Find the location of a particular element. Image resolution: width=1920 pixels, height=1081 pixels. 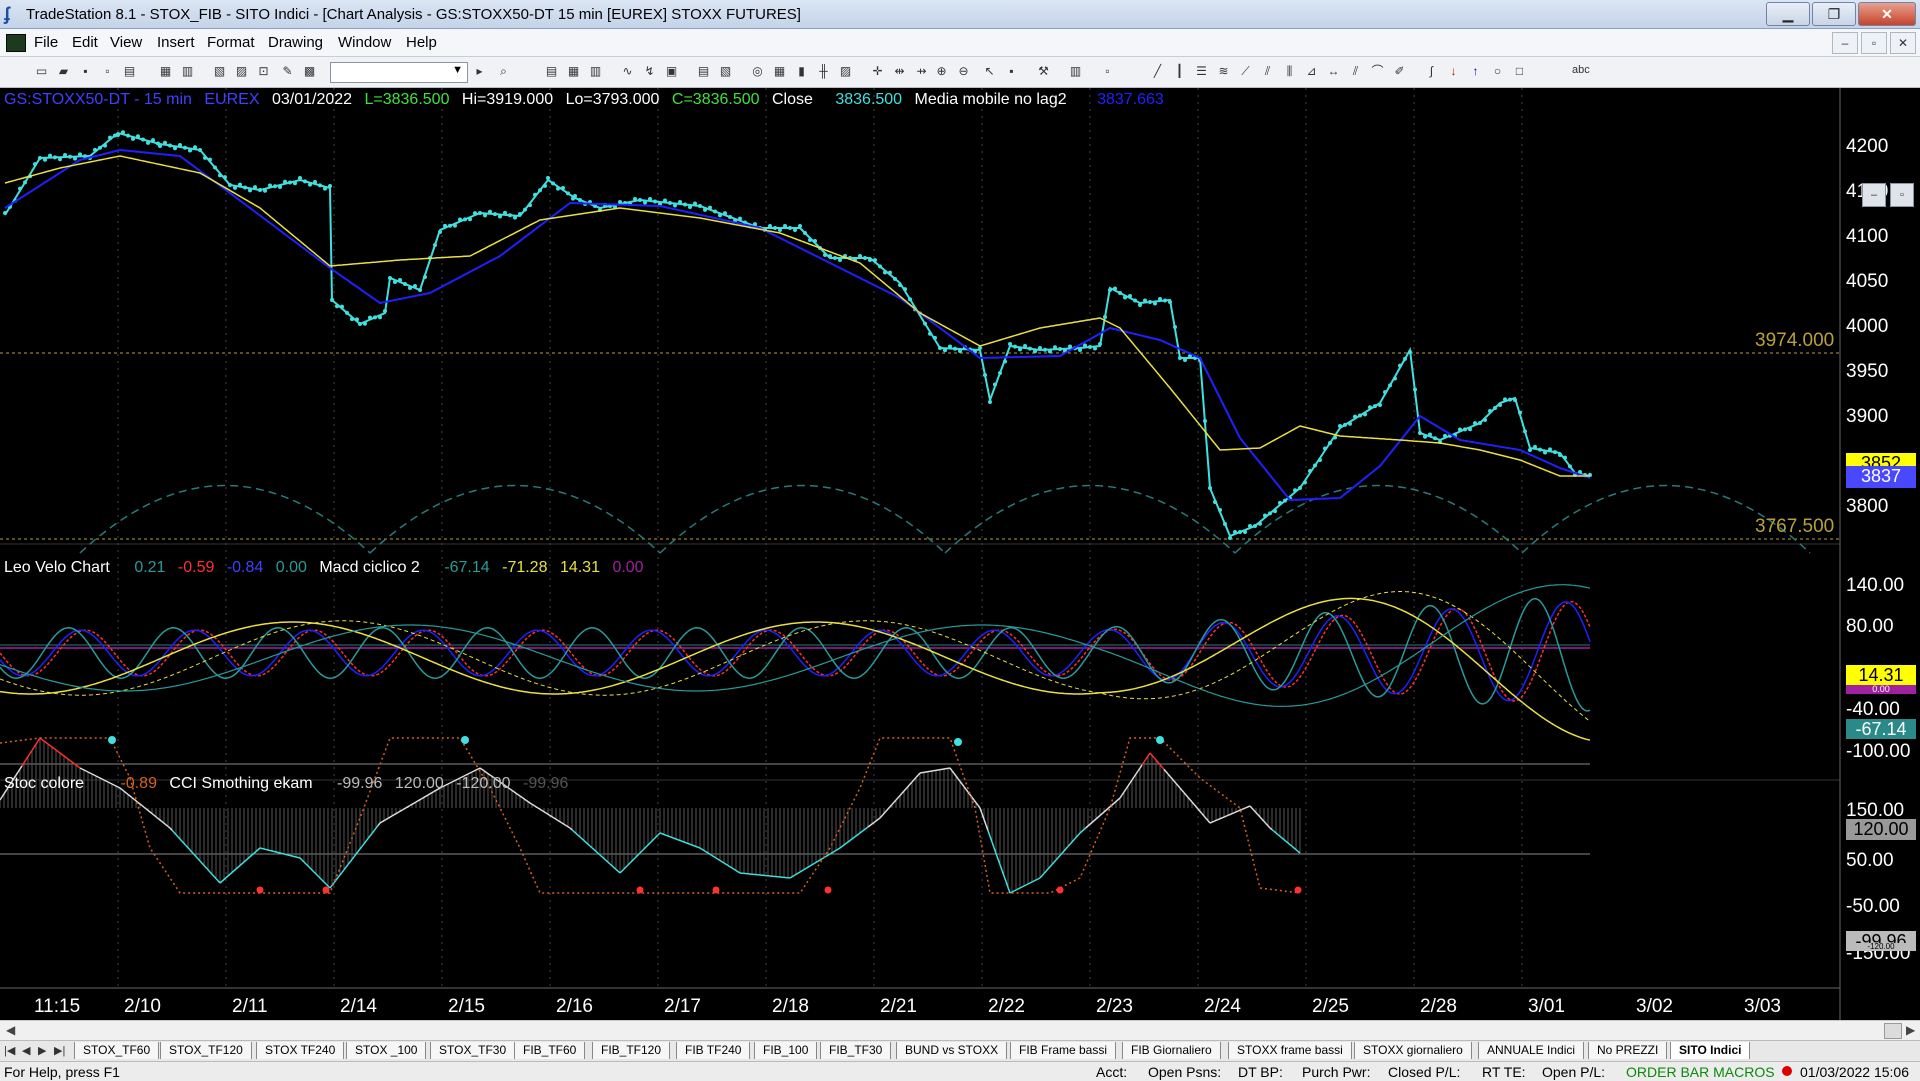

chart-window-icon is located at coordinates (16, 43).